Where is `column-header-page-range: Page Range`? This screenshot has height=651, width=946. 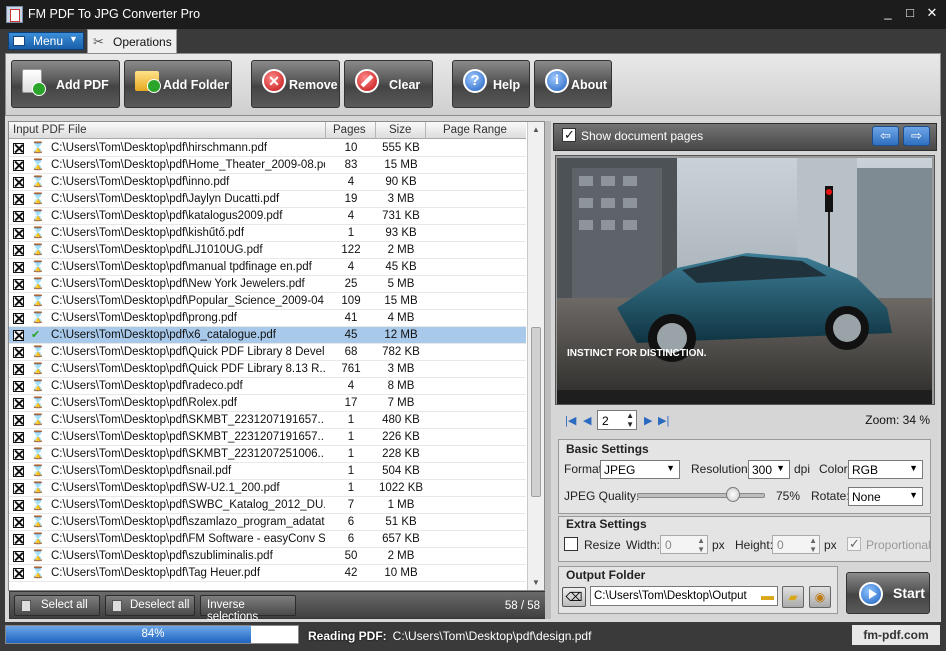 column-header-page-range: Page Range is located at coordinates (475, 130).